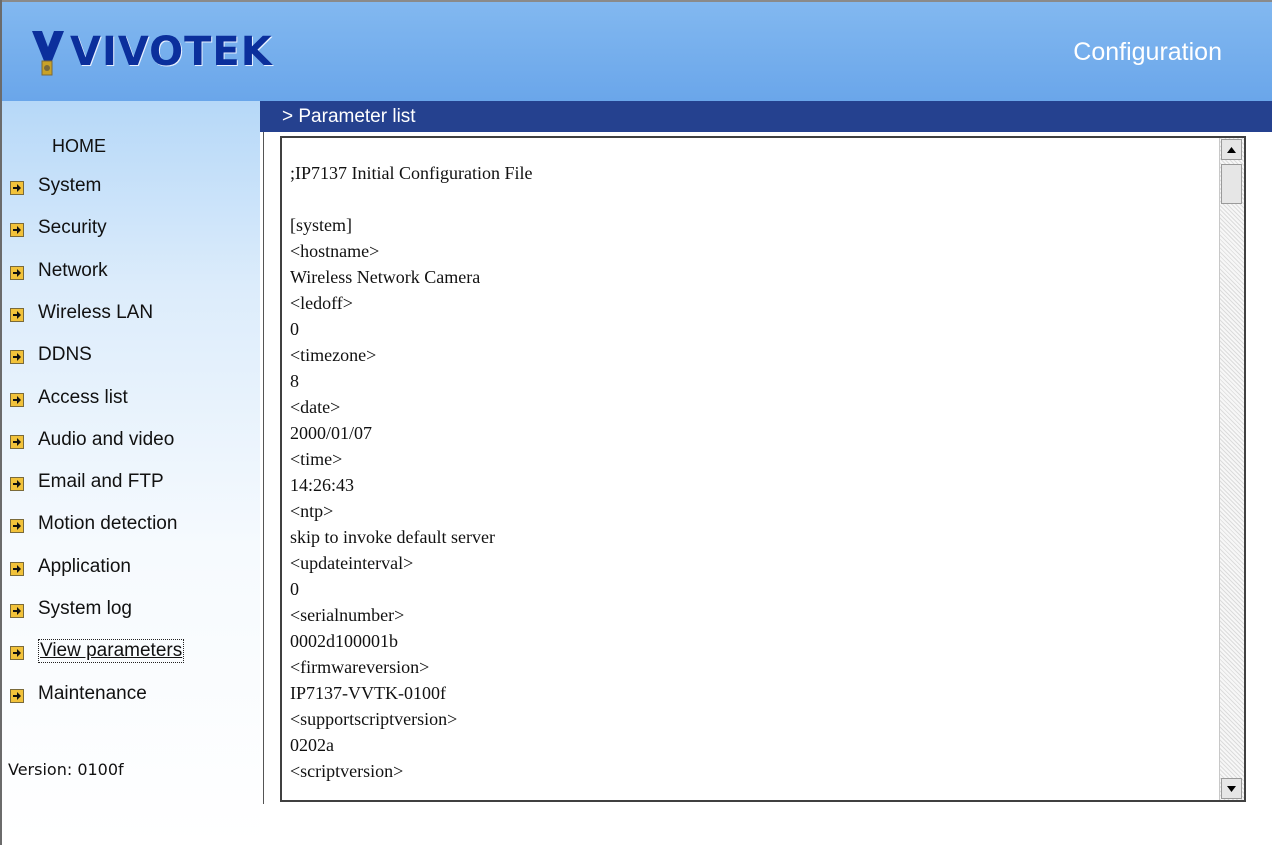 The width and height of the screenshot is (1272, 845). What do you see at coordinates (1147, 52) in the screenshot?
I see `configuration-title: Configuration` at bounding box center [1147, 52].